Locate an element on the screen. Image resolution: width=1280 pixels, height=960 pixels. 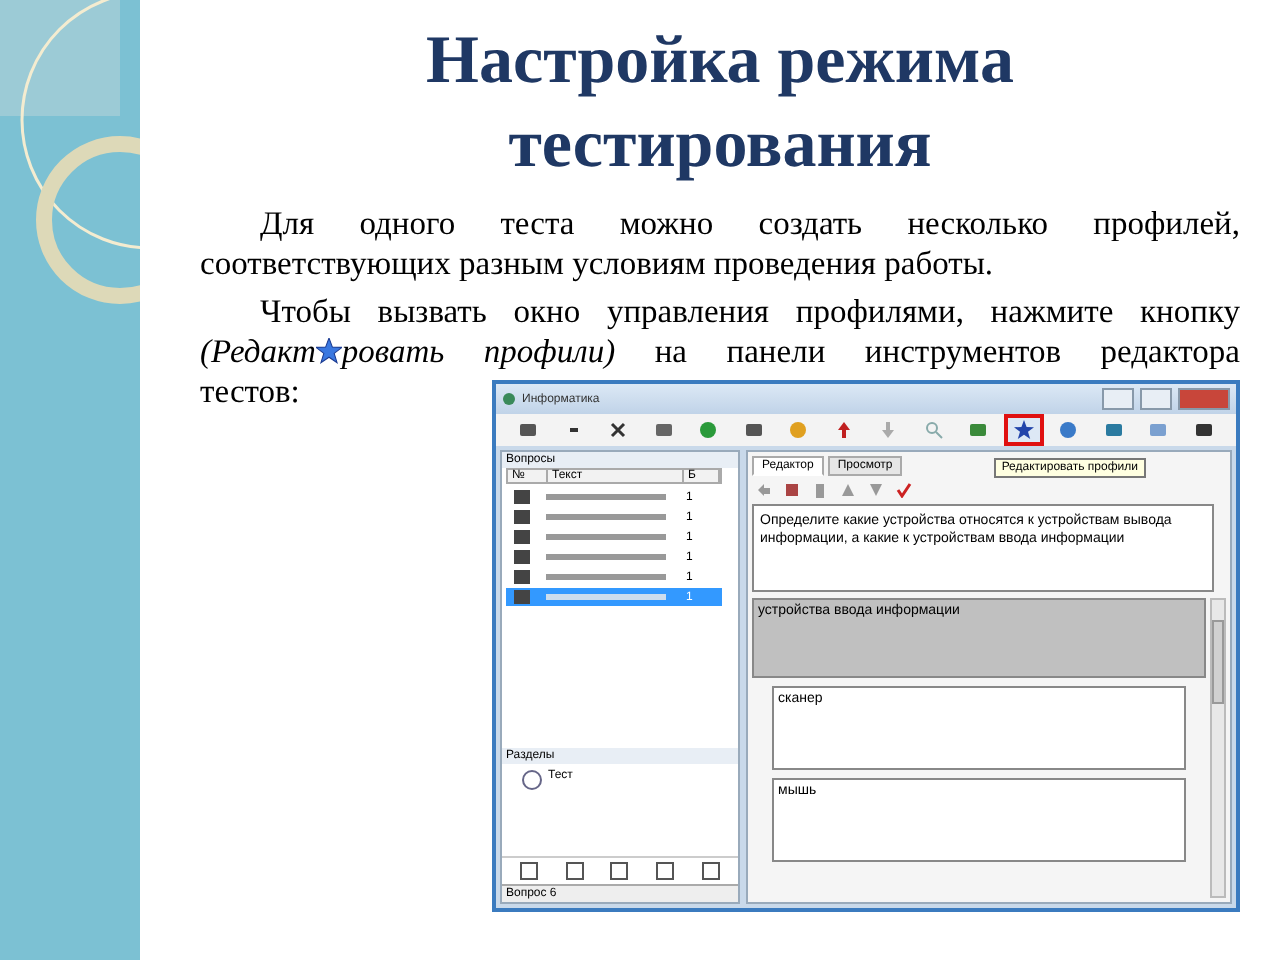
toolbar-button is located at coordinates (1023, 430).